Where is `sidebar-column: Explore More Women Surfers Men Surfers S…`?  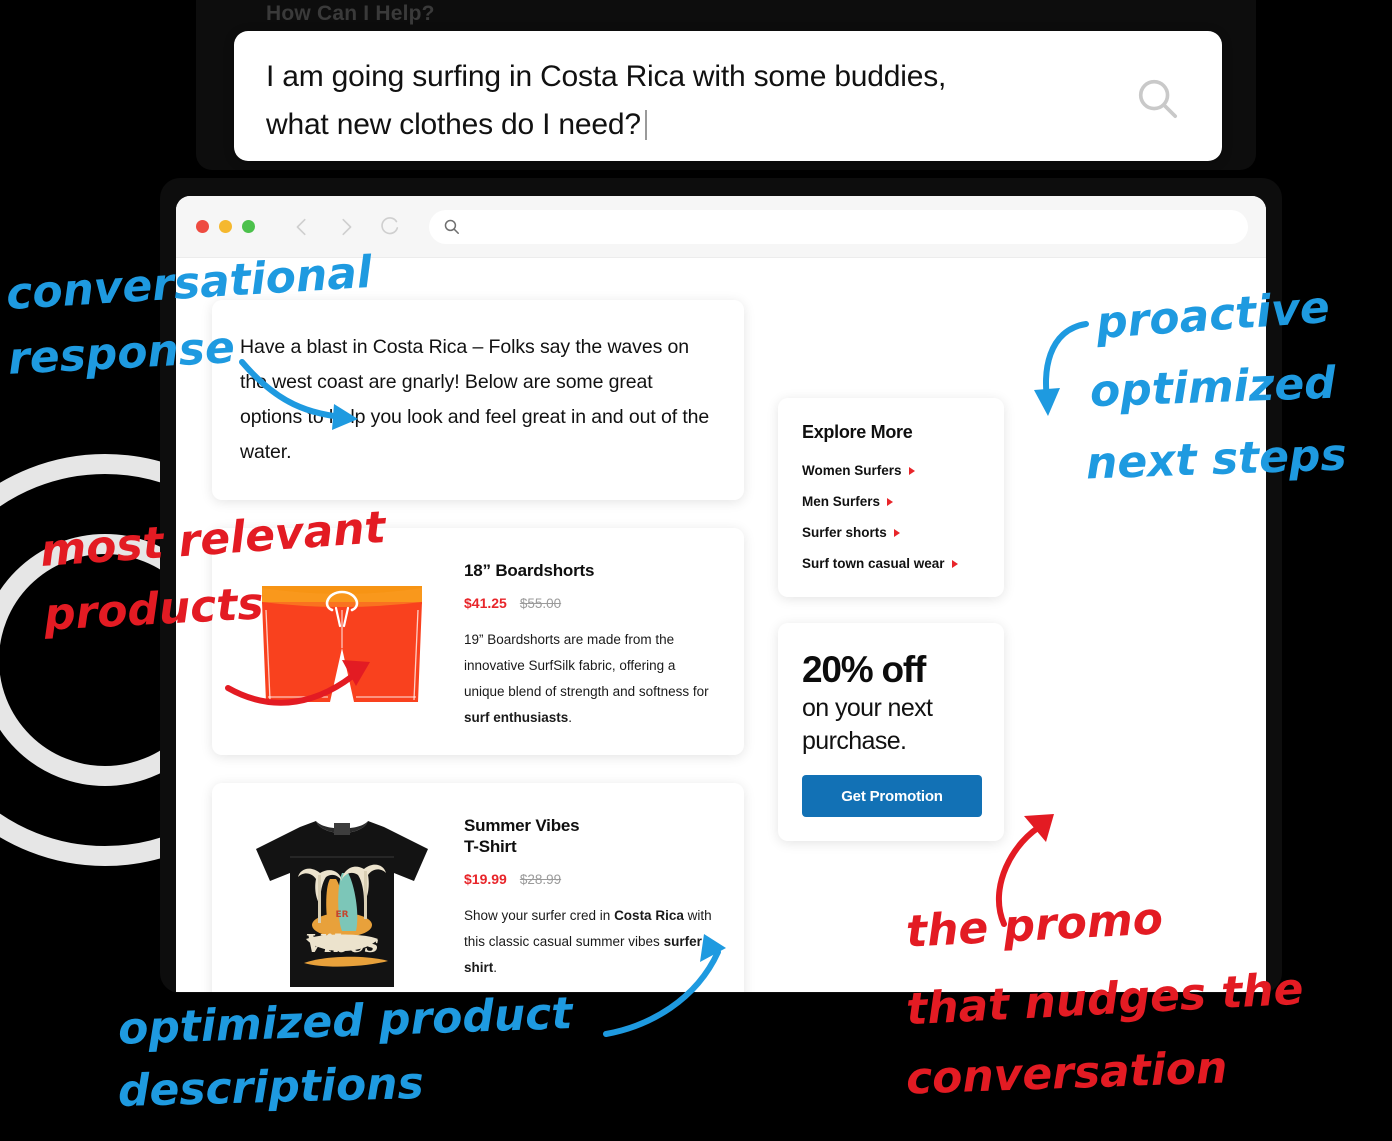
sidebar-column: Explore More Women Surfers Men Surfers S… is located at coordinates (891, 619).